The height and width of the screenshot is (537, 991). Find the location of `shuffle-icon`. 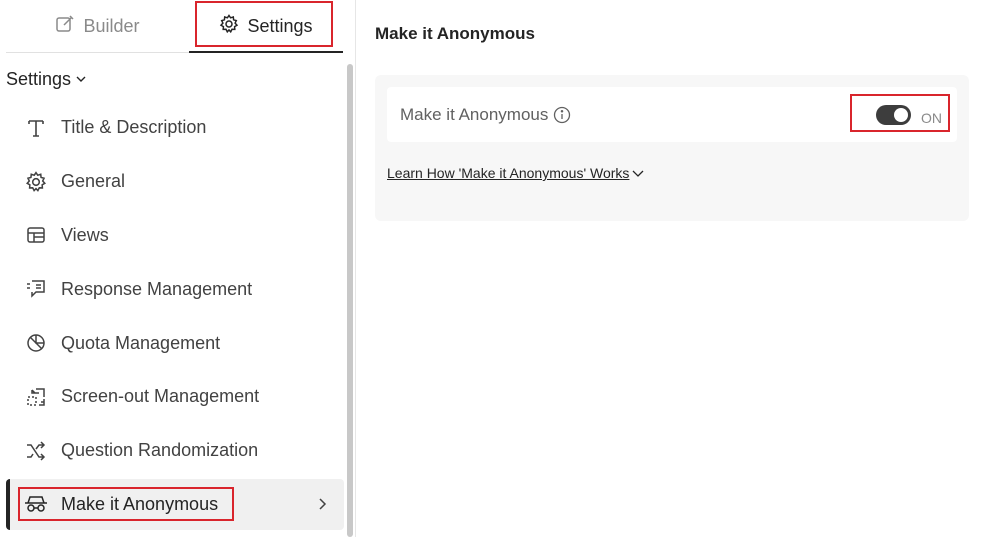

shuffle-icon is located at coordinates (36, 451).